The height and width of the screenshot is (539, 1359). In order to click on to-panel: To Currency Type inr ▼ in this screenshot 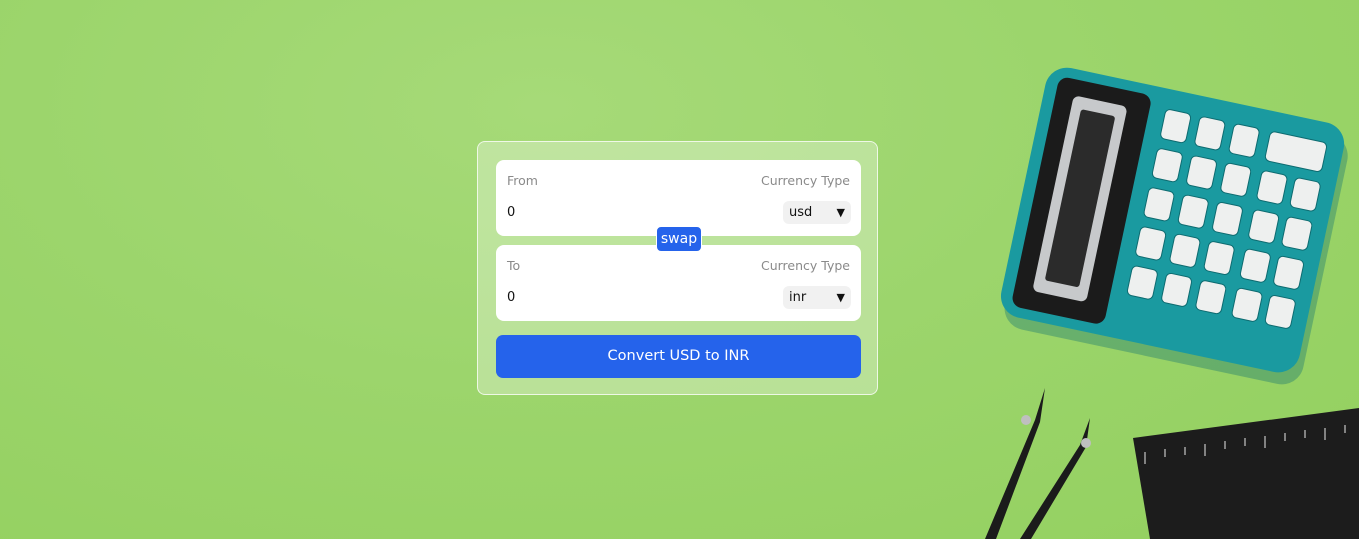, I will do `click(678, 283)`.